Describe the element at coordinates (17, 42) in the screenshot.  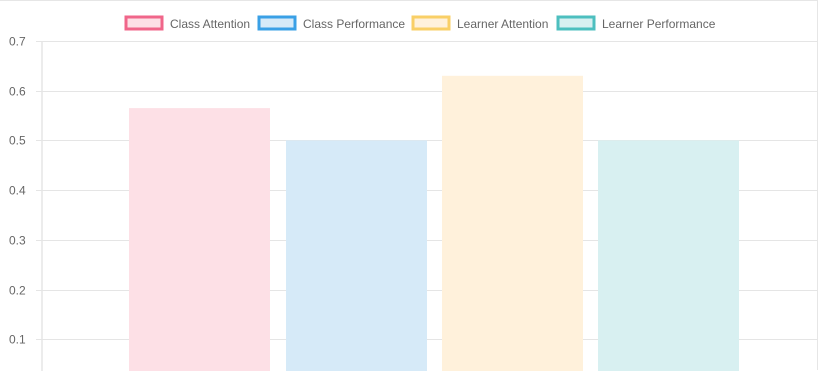
I see `y-tick-label: 0.7` at that location.